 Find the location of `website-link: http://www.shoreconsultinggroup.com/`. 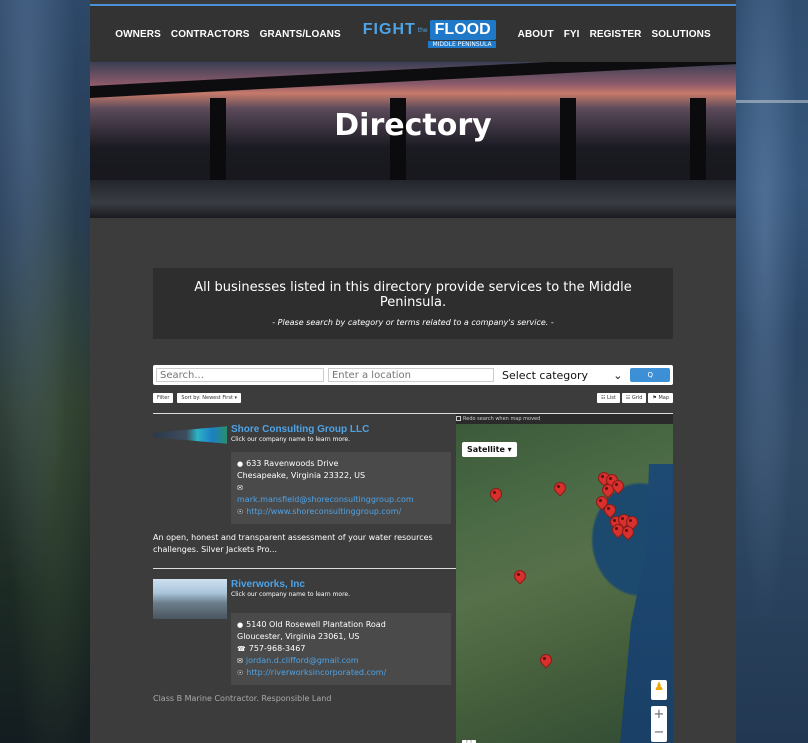

website-link: http://www.shoreconsultinggroup.com/ is located at coordinates (323, 511).